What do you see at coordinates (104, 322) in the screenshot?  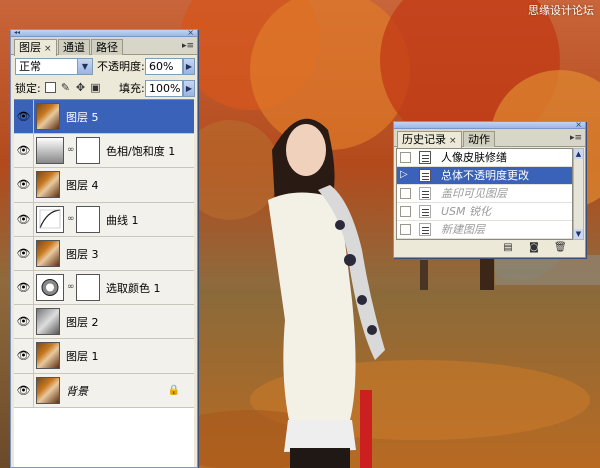 I see `layer-row: 👁 图层 2` at bounding box center [104, 322].